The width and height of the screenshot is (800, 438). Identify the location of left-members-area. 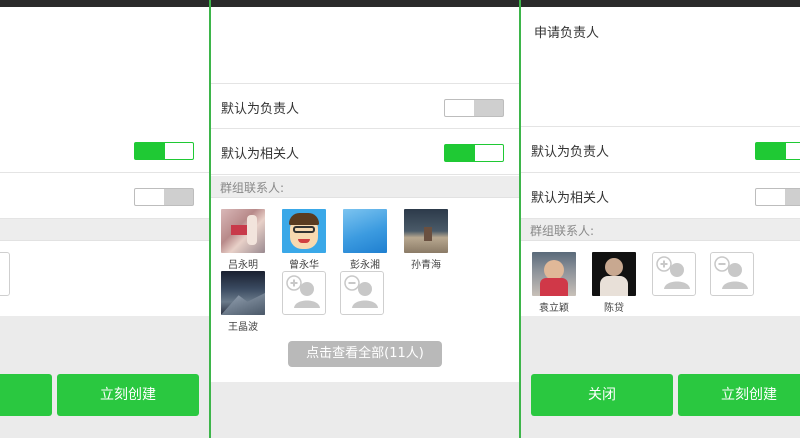
(104, 279).